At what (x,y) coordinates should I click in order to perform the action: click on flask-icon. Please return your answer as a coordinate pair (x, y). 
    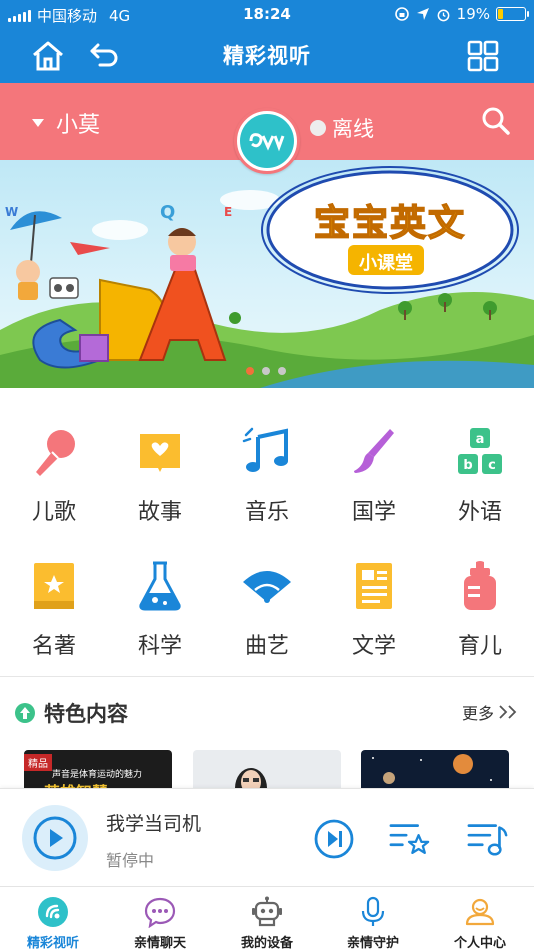
    Looking at the image, I should click on (160, 586).